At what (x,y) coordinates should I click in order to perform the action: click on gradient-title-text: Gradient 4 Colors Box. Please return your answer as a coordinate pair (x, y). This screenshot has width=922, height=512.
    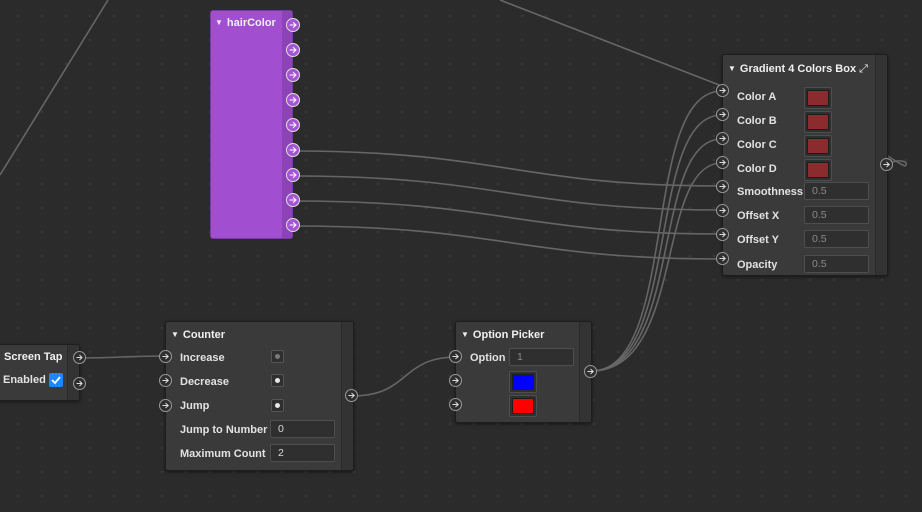
    Looking at the image, I should click on (798, 69).